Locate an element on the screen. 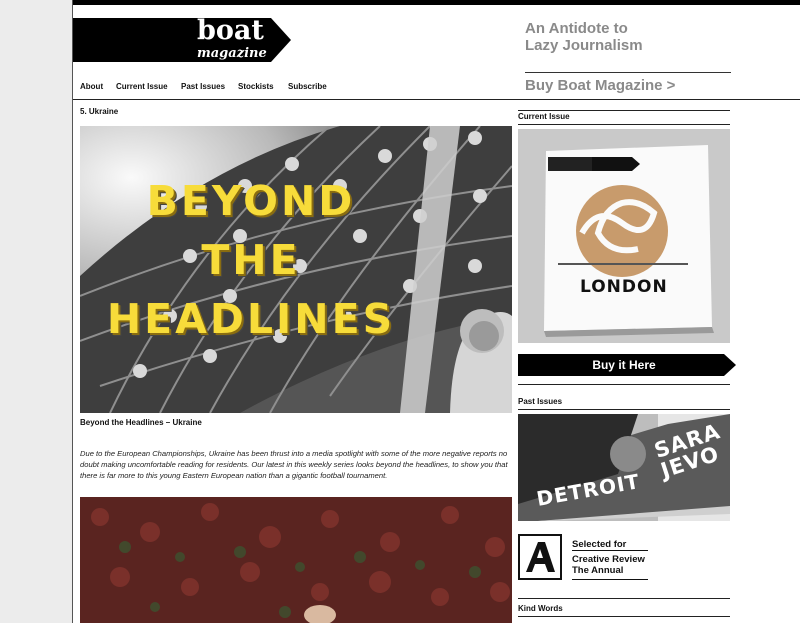  award-line-2: Creative Review is located at coordinates (608, 559).